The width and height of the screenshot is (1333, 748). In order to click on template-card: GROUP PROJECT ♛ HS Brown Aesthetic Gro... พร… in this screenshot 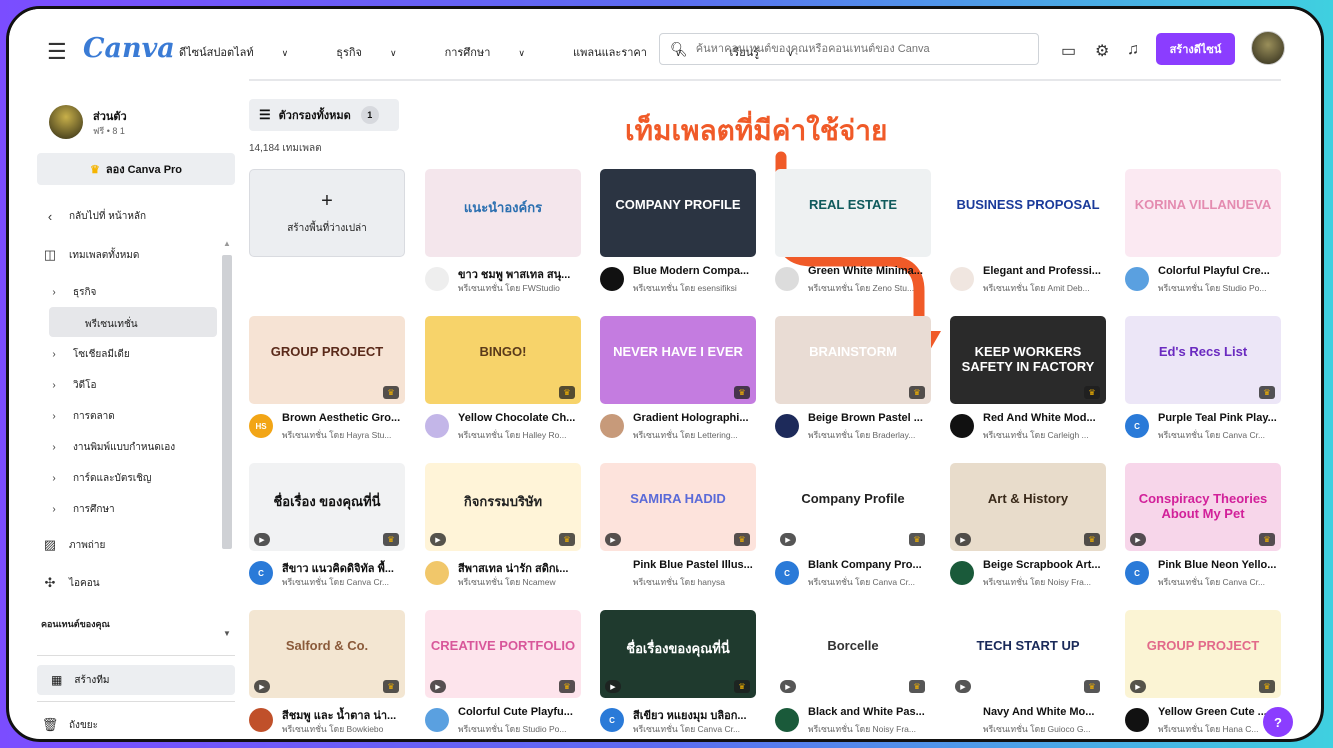, I will do `click(327, 382)`.